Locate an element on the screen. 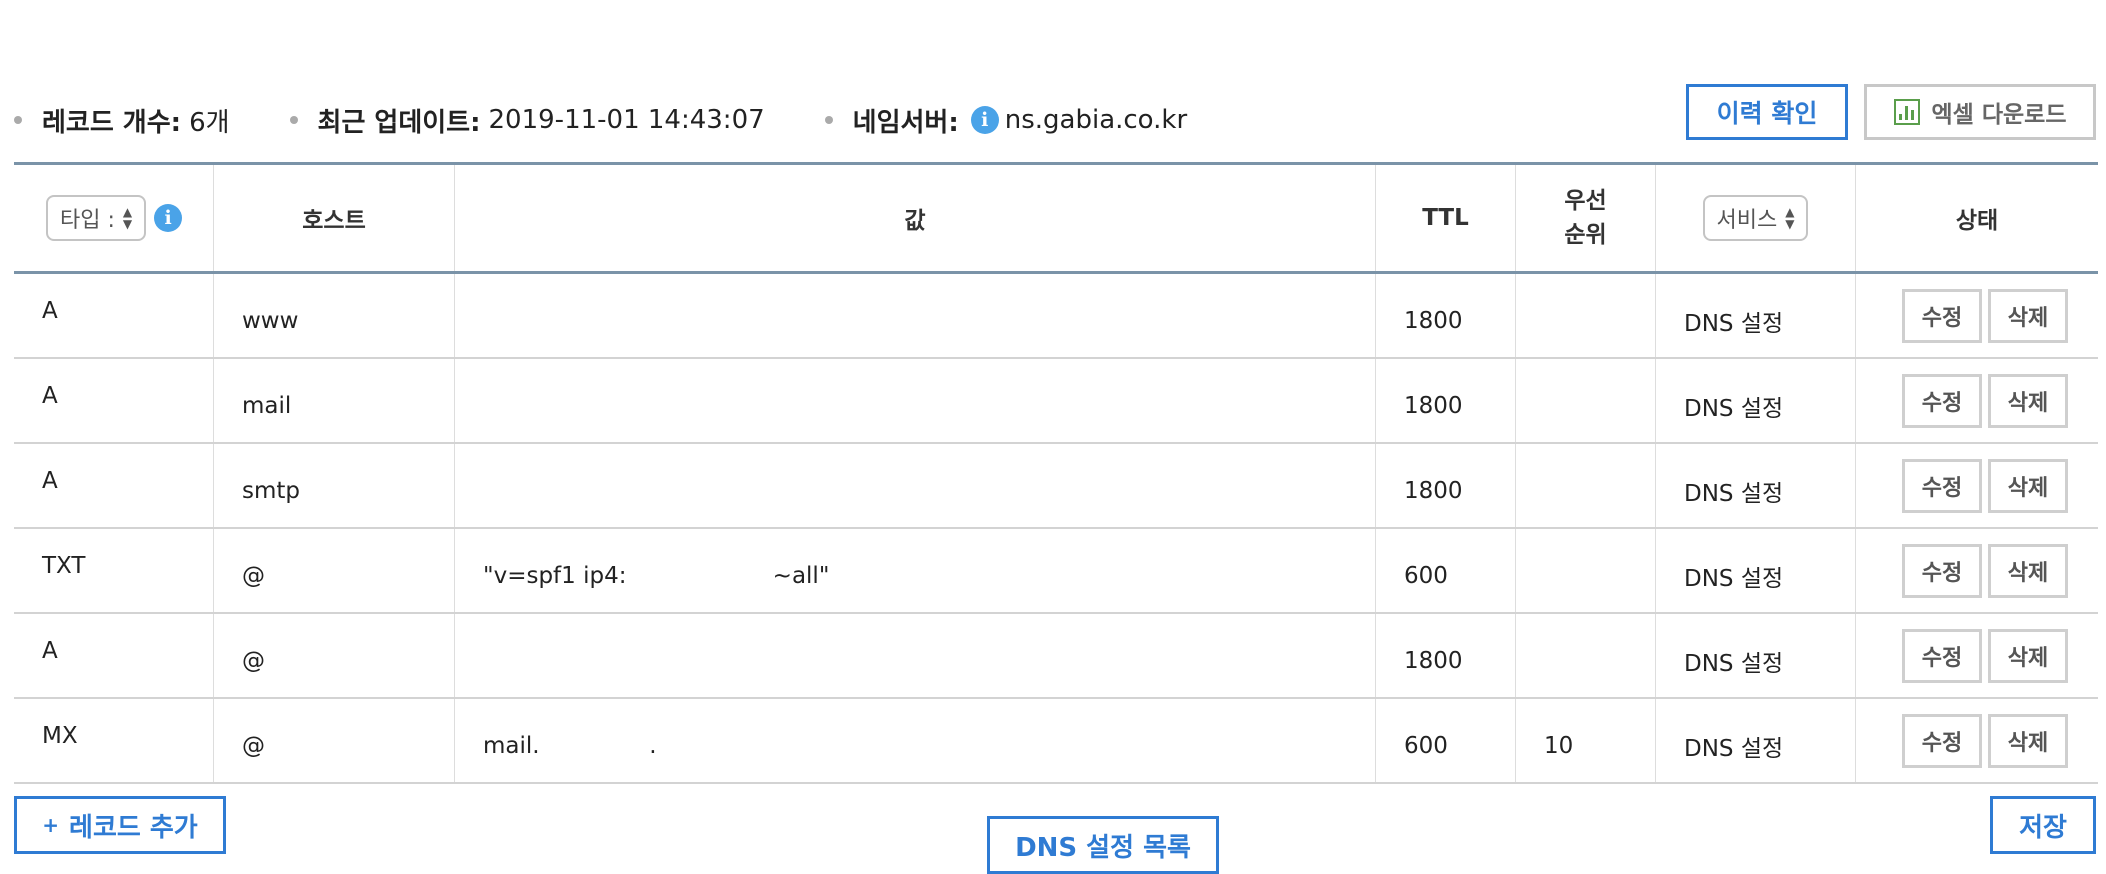  table-header: 타입 : ▲ ▼ i 호스트 값 TTL 우선 순위 서비스 ▲ ▼ 상태 is located at coordinates (1056, 219).